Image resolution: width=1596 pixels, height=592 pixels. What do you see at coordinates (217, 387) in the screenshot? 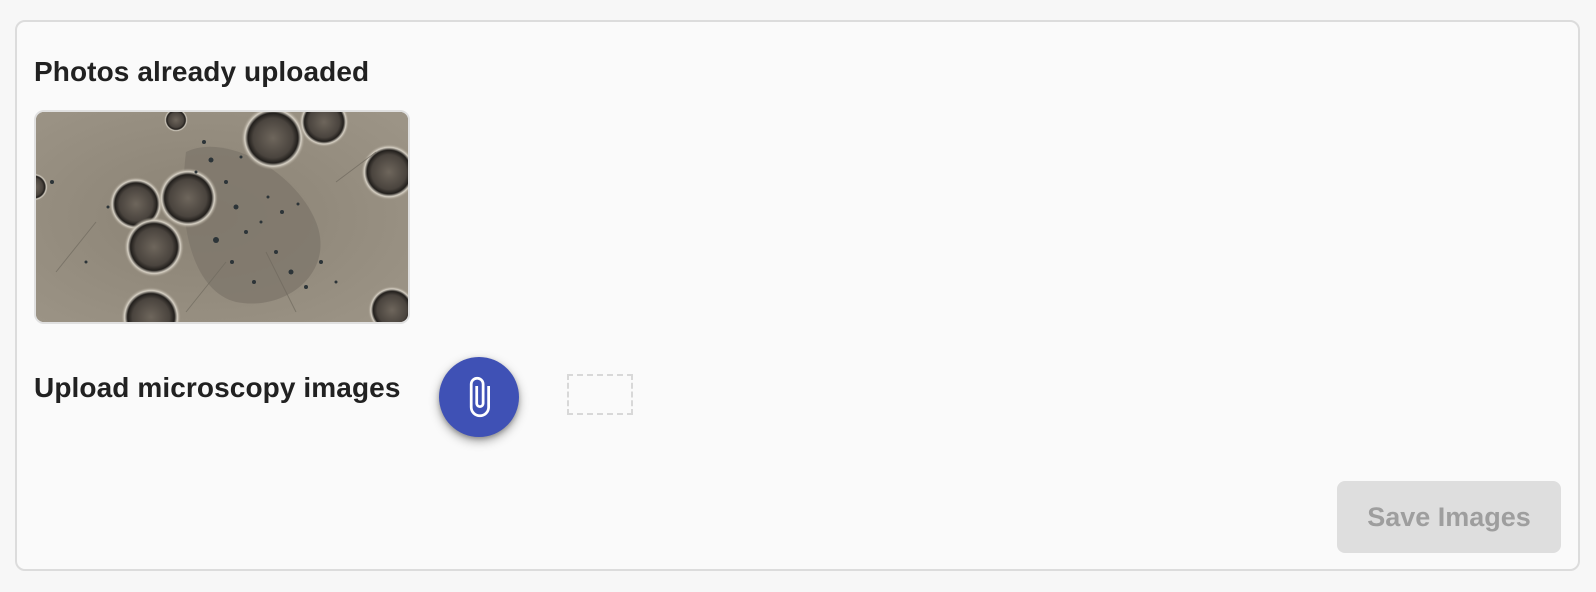
I see `upload-images-heading: Upload microscopy images` at bounding box center [217, 387].